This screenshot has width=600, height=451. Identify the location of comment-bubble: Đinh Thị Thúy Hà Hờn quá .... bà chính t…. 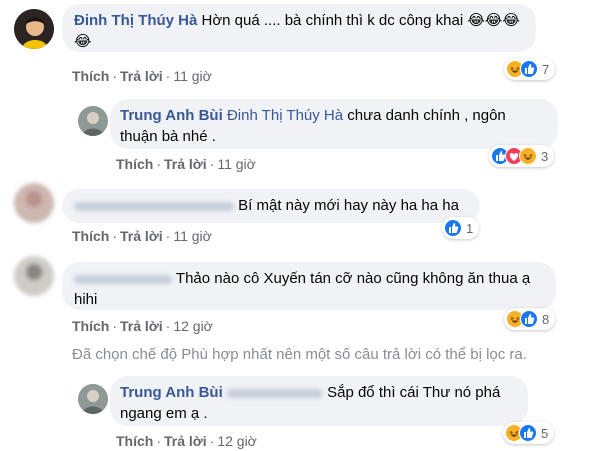
(299, 28).